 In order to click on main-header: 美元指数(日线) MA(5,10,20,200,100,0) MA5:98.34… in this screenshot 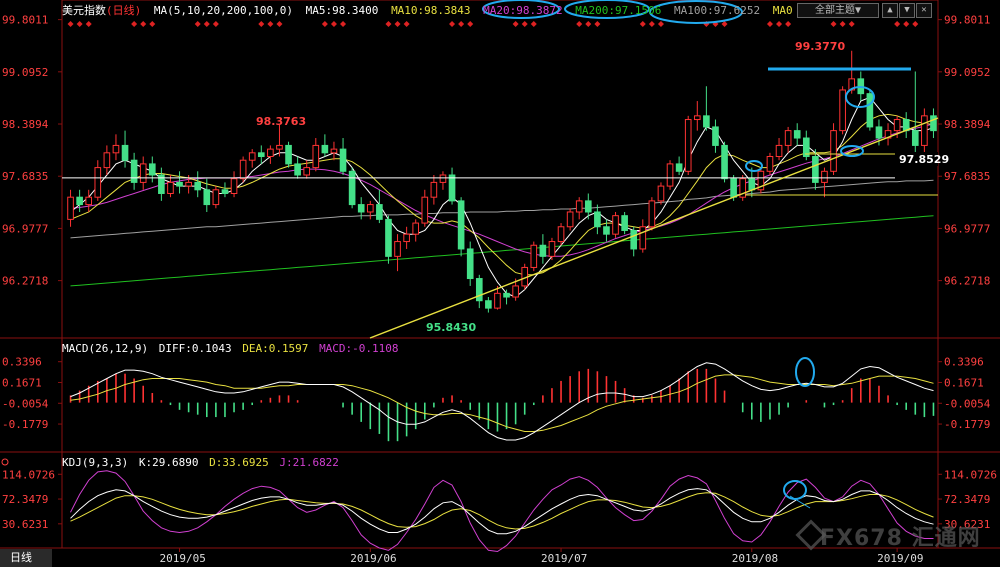, I will do `click(430, 10)`.